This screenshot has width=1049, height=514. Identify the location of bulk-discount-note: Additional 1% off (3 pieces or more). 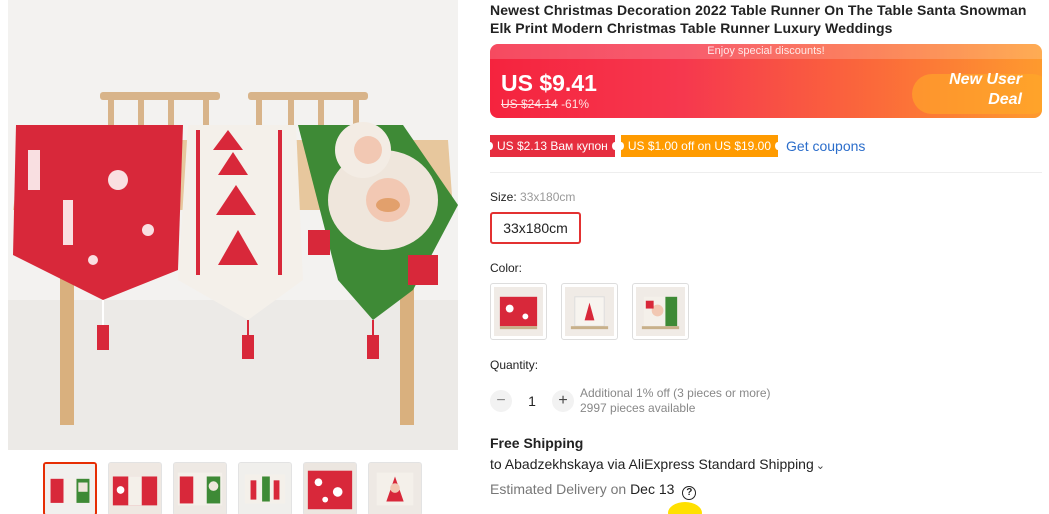
(675, 393).